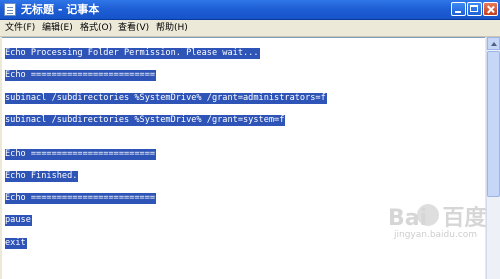 Image resolution: width=500 pixels, height=279 pixels. I want to click on watermark-url: jingyan.baidu.com, so click(436, 235).